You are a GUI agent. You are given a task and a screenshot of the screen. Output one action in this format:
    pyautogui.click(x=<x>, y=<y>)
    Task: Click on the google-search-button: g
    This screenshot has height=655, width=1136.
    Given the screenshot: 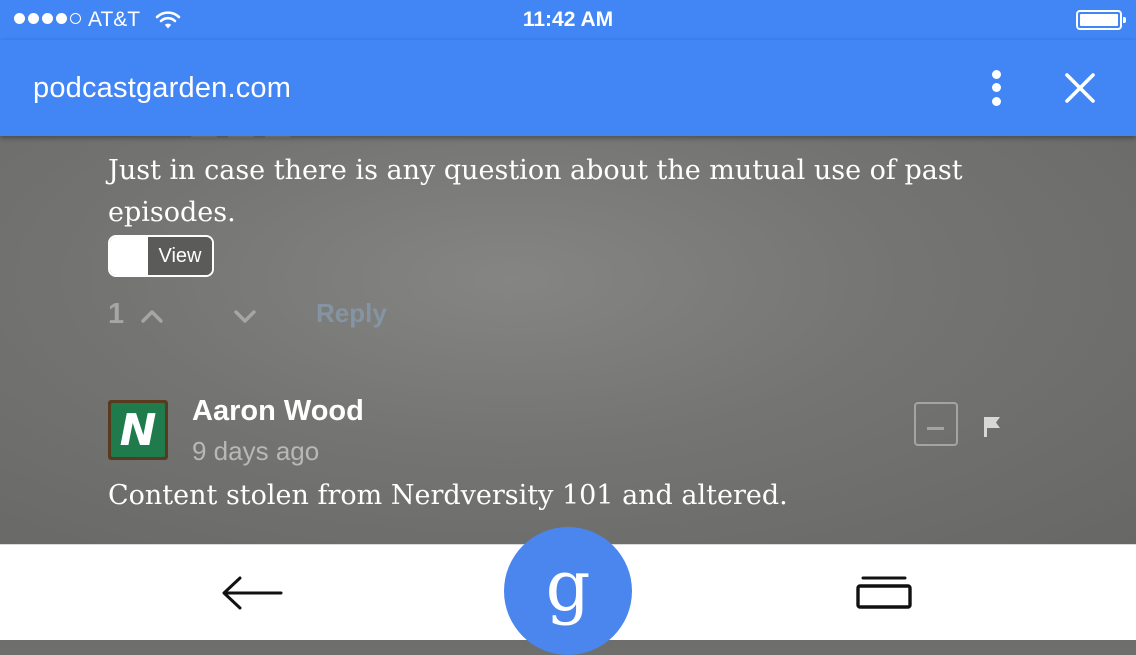 What is the action you would take?
    pyautogui.click(x=568, y=591)
    